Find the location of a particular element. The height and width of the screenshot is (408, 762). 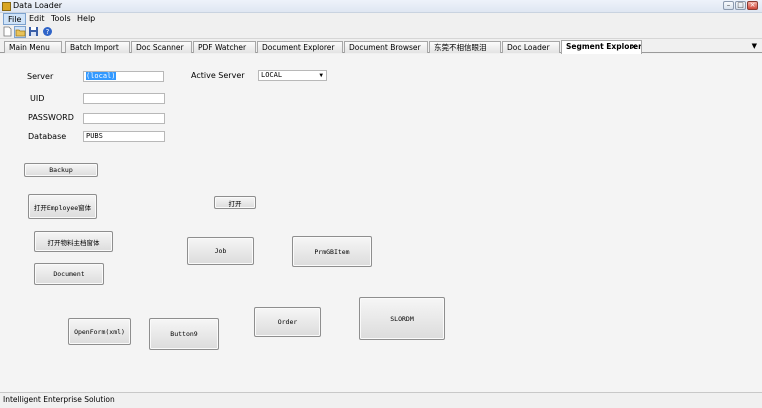

tab-pdf-watcher: PDF Watcher is located at coordinates (224, 47).